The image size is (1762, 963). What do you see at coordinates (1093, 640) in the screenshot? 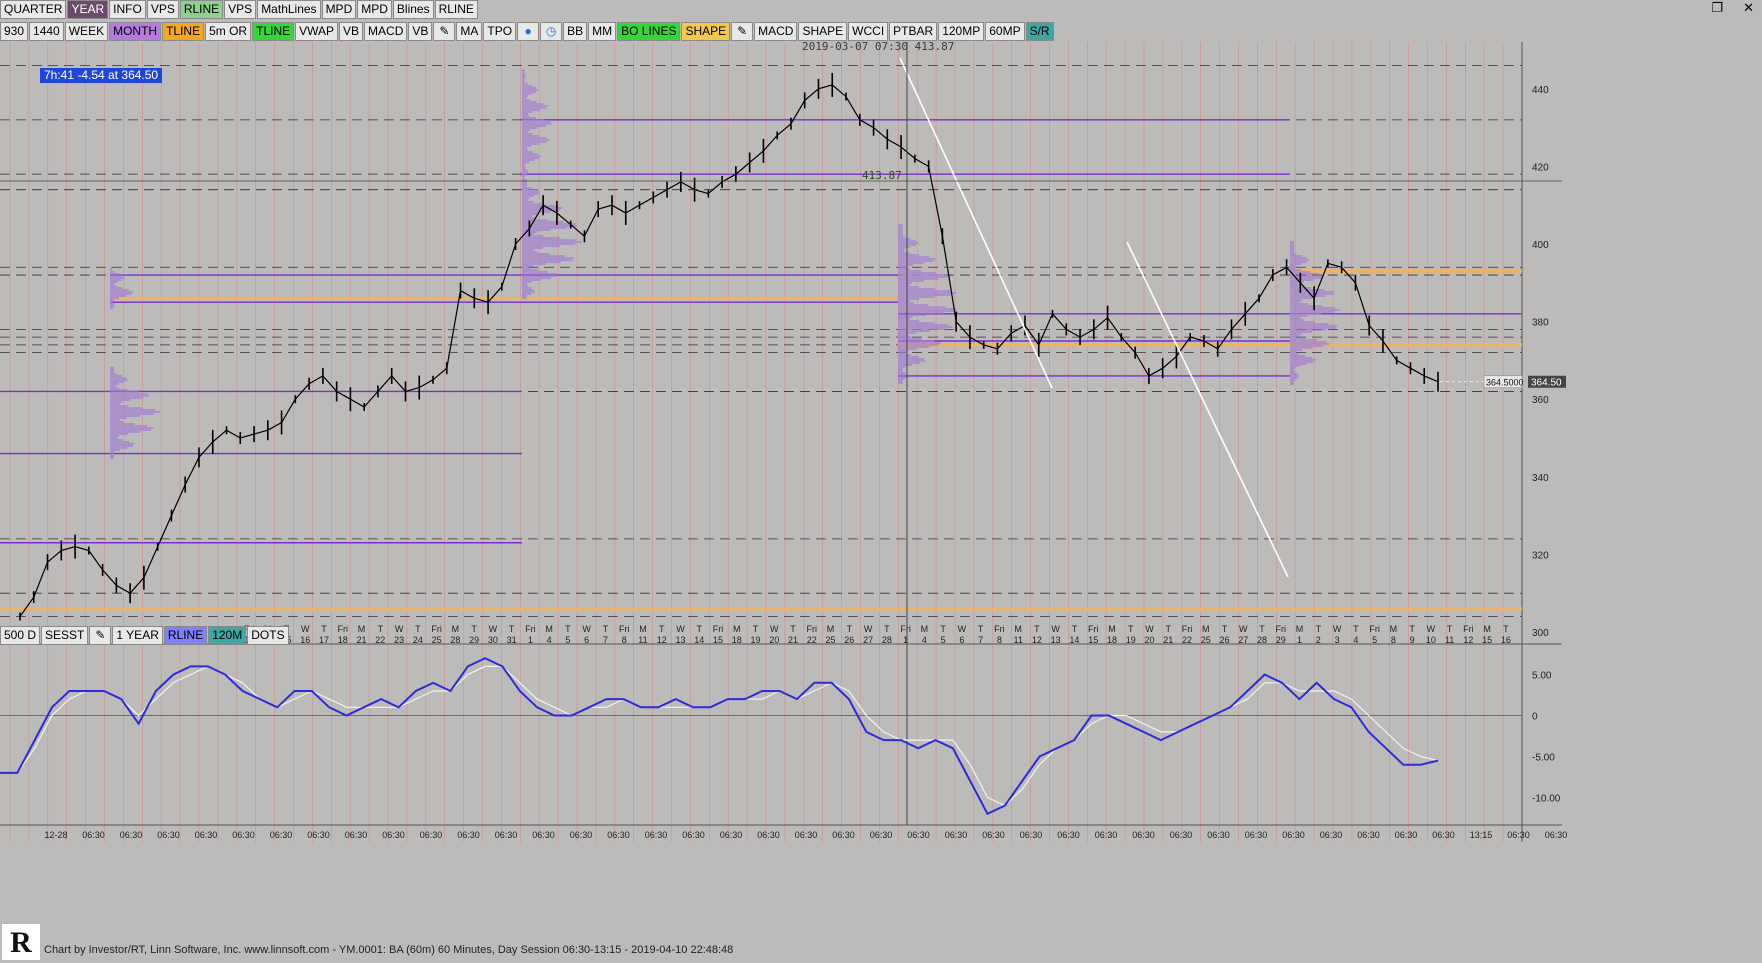
I see `date-num-label: 15` at bounding box center [1093, 640].